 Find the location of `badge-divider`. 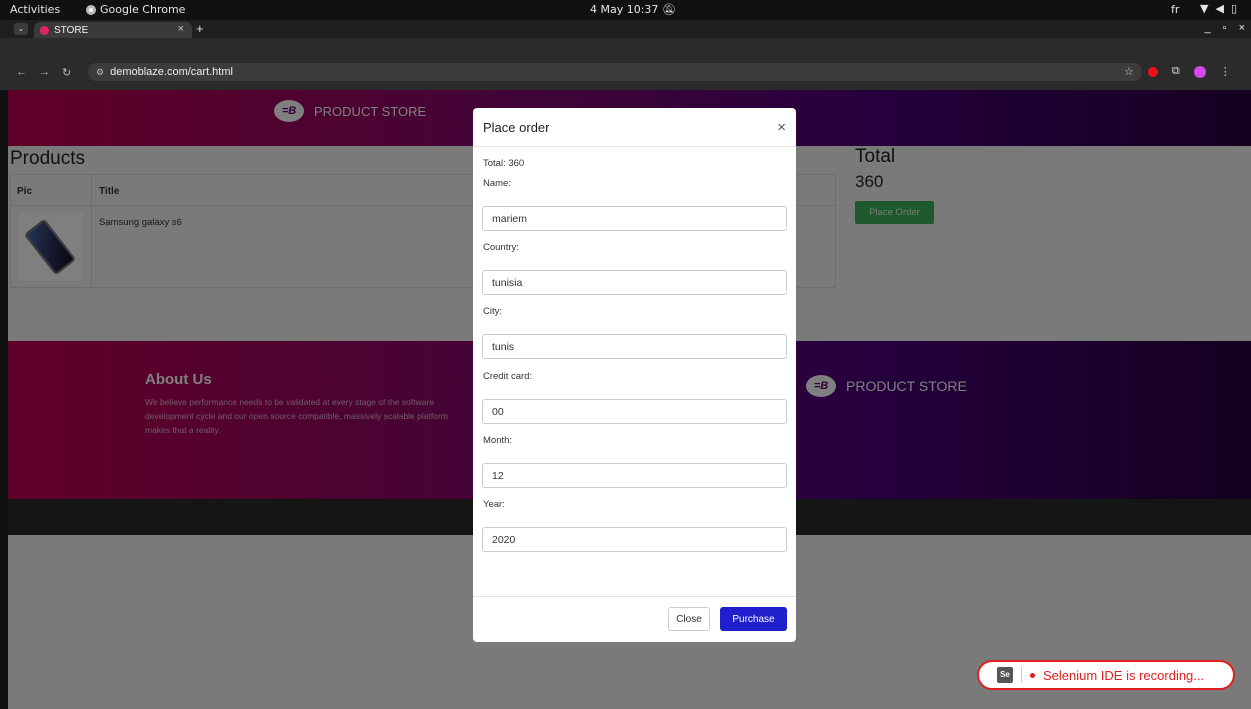

badge-divider is located at coordinates (1021, 675).